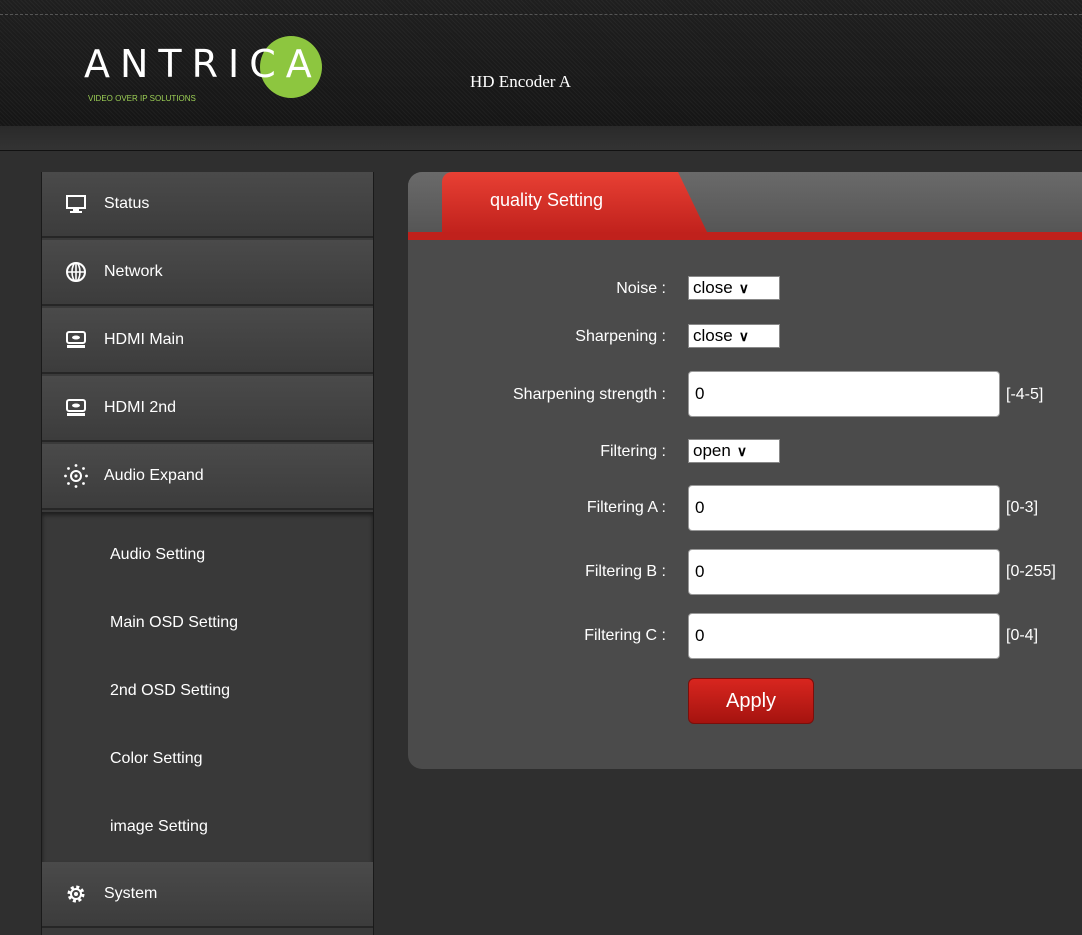 The image size is (1082, 935). I want to click on tab-quality-setting: quality Setting, so click(575, 203).